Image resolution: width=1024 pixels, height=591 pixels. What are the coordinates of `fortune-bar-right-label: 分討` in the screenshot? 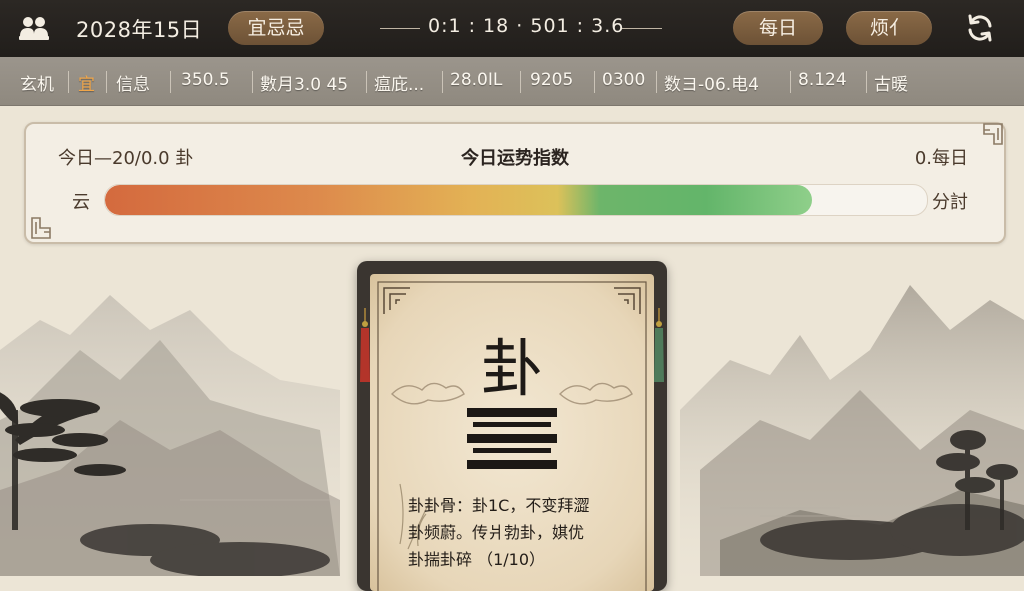 It's located at (950, 202).